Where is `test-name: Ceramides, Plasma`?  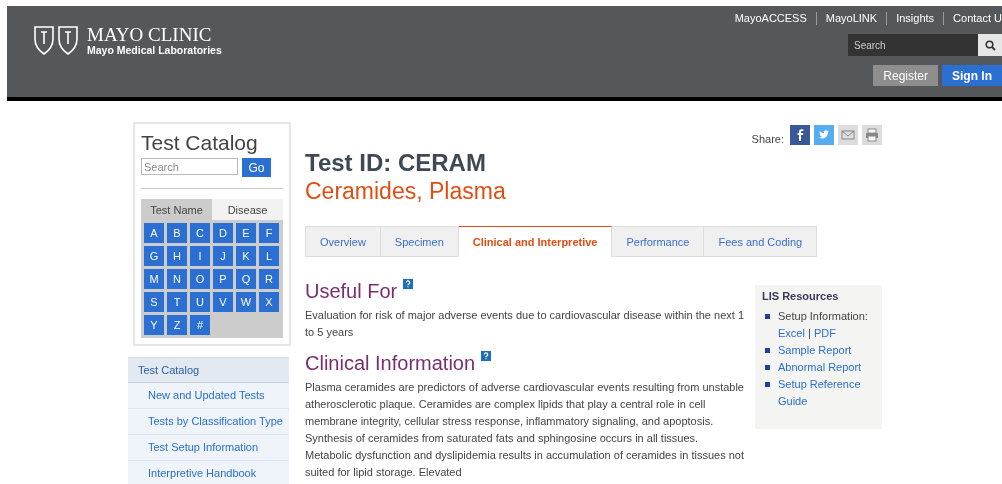 test-name: Ceramides, Plasma is located at coordinates (406, 191).